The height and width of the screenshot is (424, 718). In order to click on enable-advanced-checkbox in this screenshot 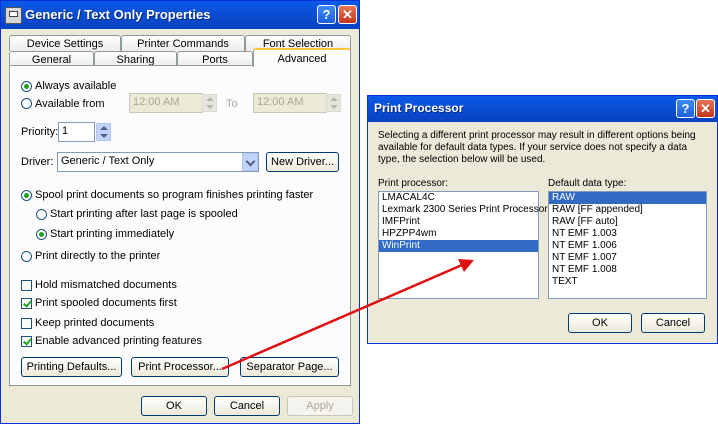, I will do `click(26, 341)`.